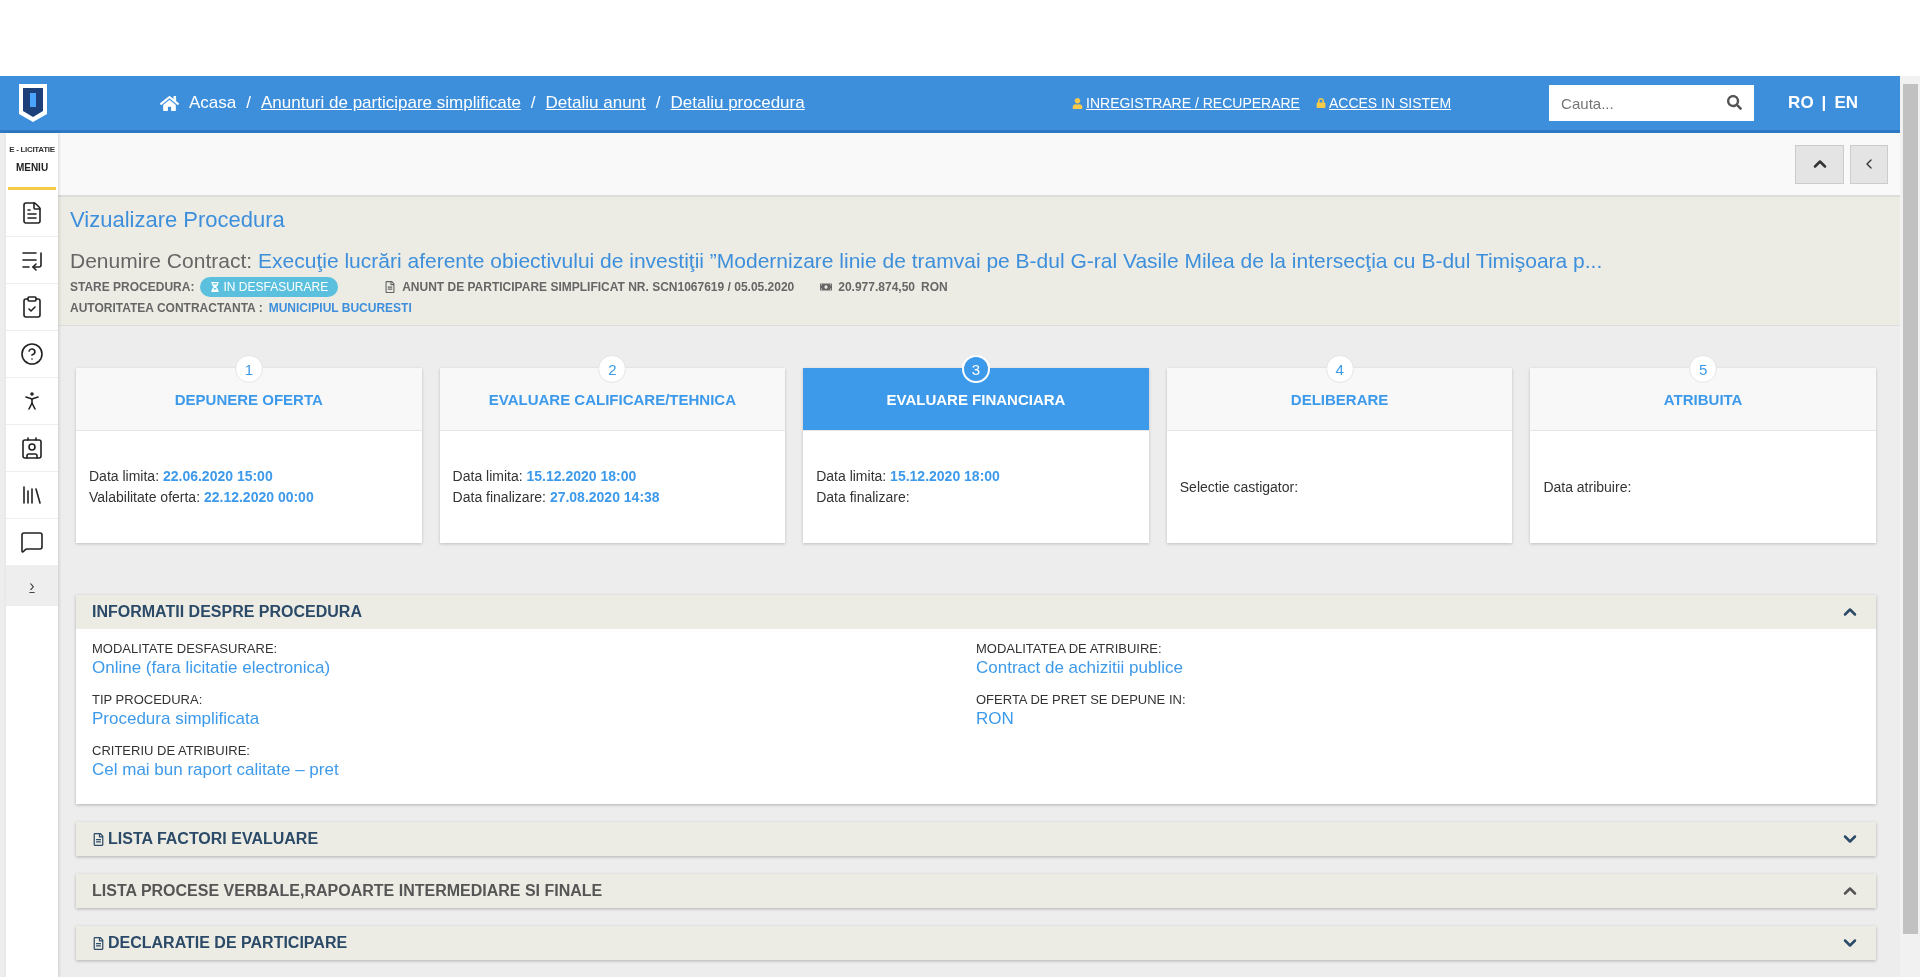  What do you see at coordinates (132, 287) in the screenshot?
I see `status-label: STARE PROCEDURA:` at bounding box center [132, 287].